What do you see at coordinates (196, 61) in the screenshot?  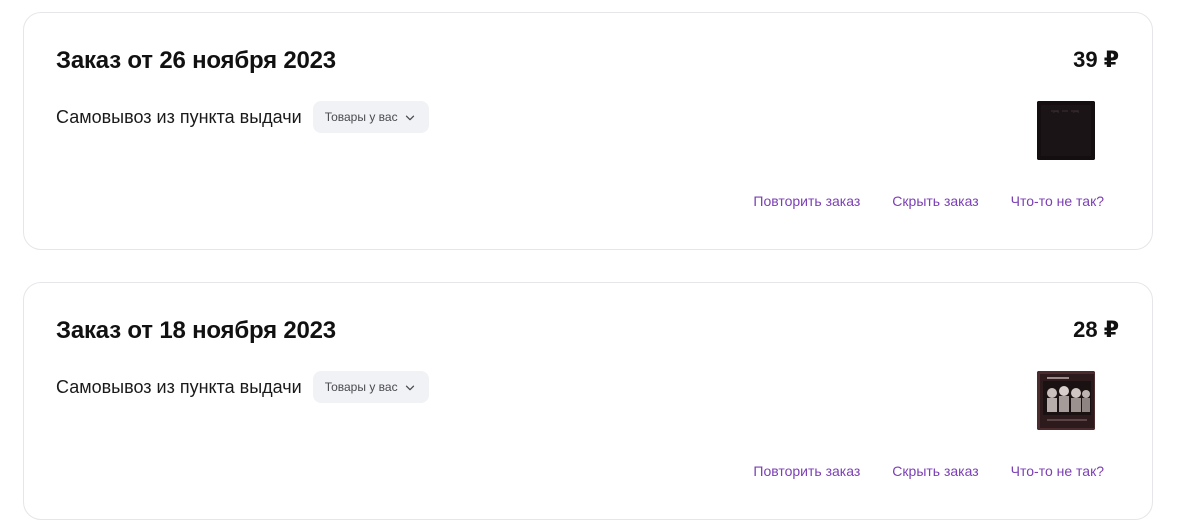 I see `order-title: Заказ от 26 ноября 2023` at bounding box center [196, 61].